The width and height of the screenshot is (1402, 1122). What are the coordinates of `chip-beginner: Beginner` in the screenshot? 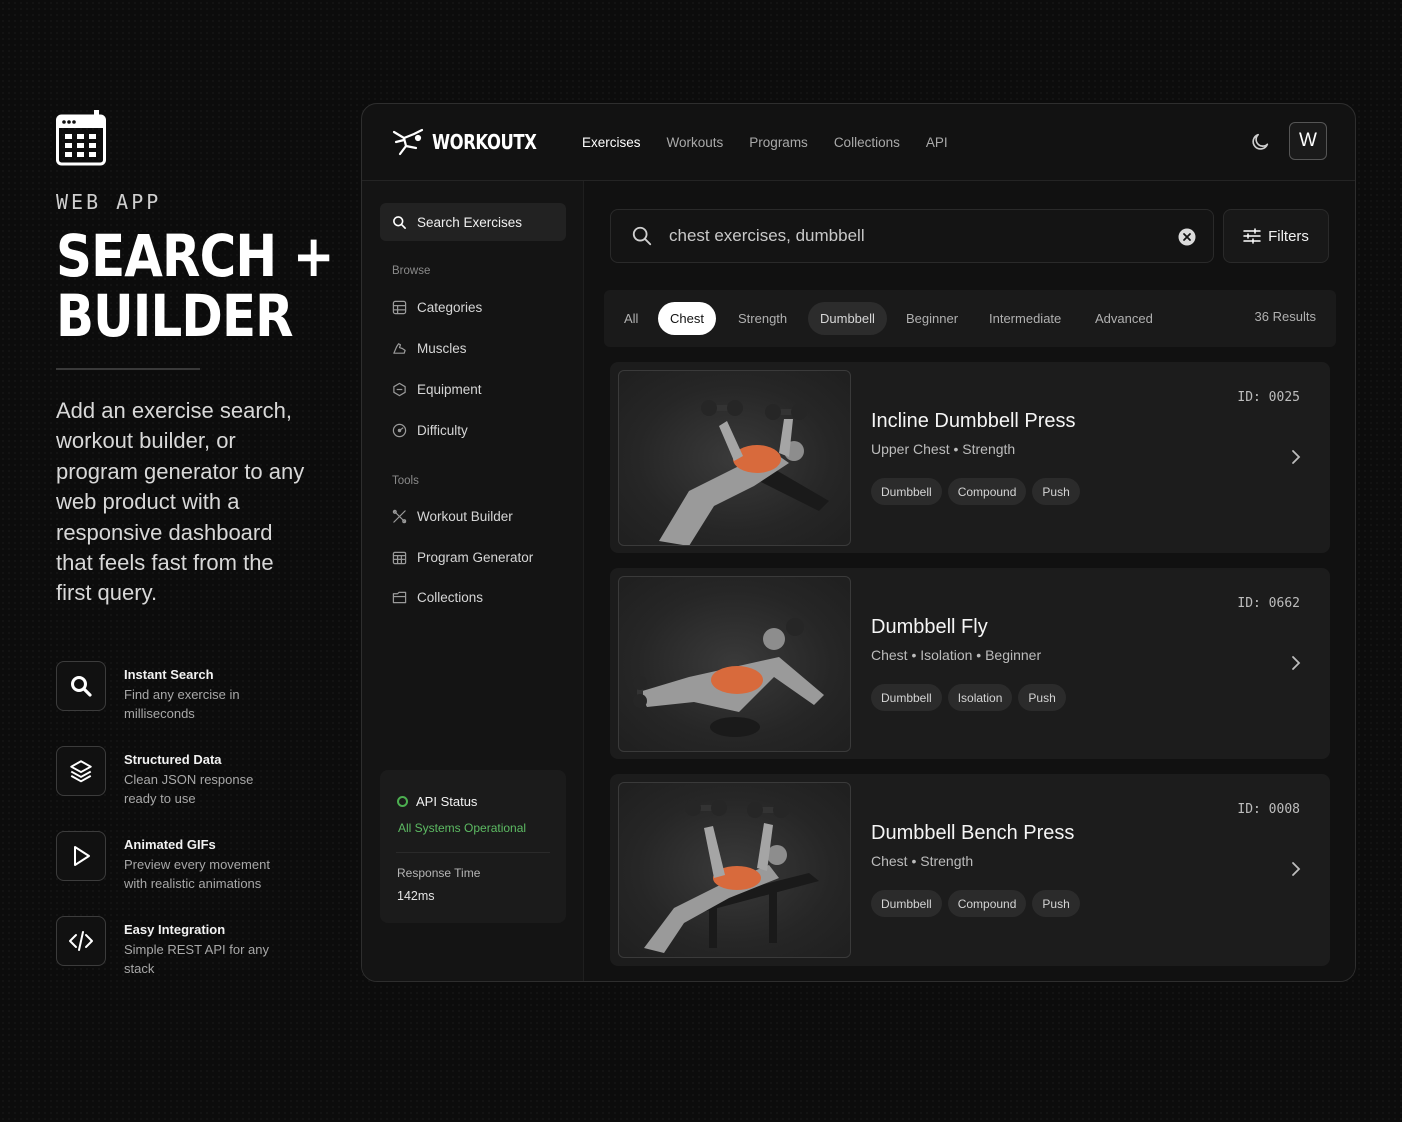 It's located at (932, 318).